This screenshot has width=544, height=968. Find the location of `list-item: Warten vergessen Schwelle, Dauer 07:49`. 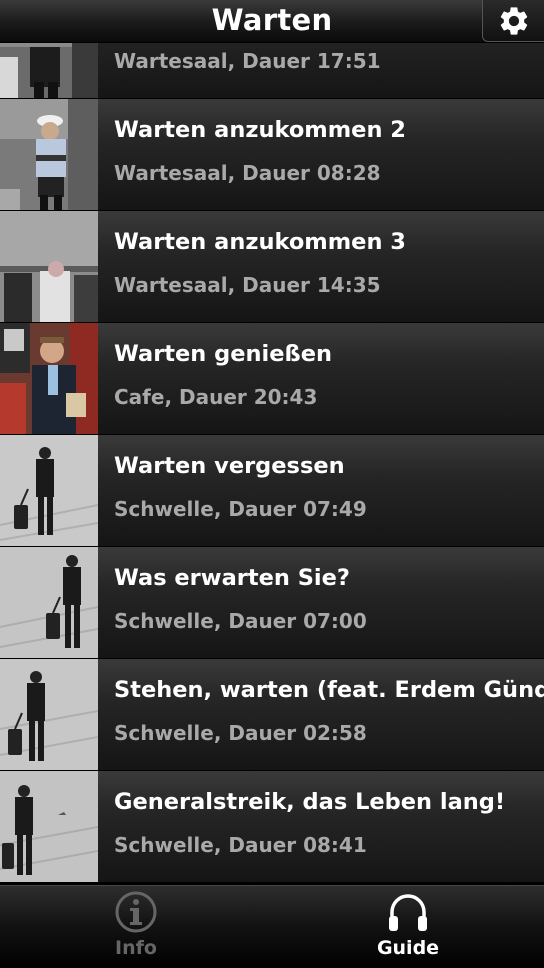

list-item: Warten vergessen Schwelle, Dauer 07:49 is located at coordinates (272, 491).